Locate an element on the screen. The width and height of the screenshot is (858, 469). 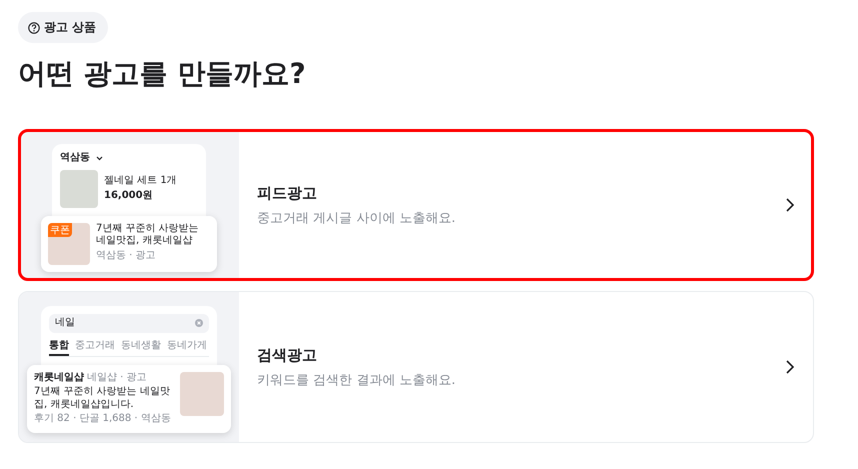
ad-text: 7년째 꾸준히 사랑받는 네일맛집, 캐롯네일샵 is located at coordinates (148, 235).